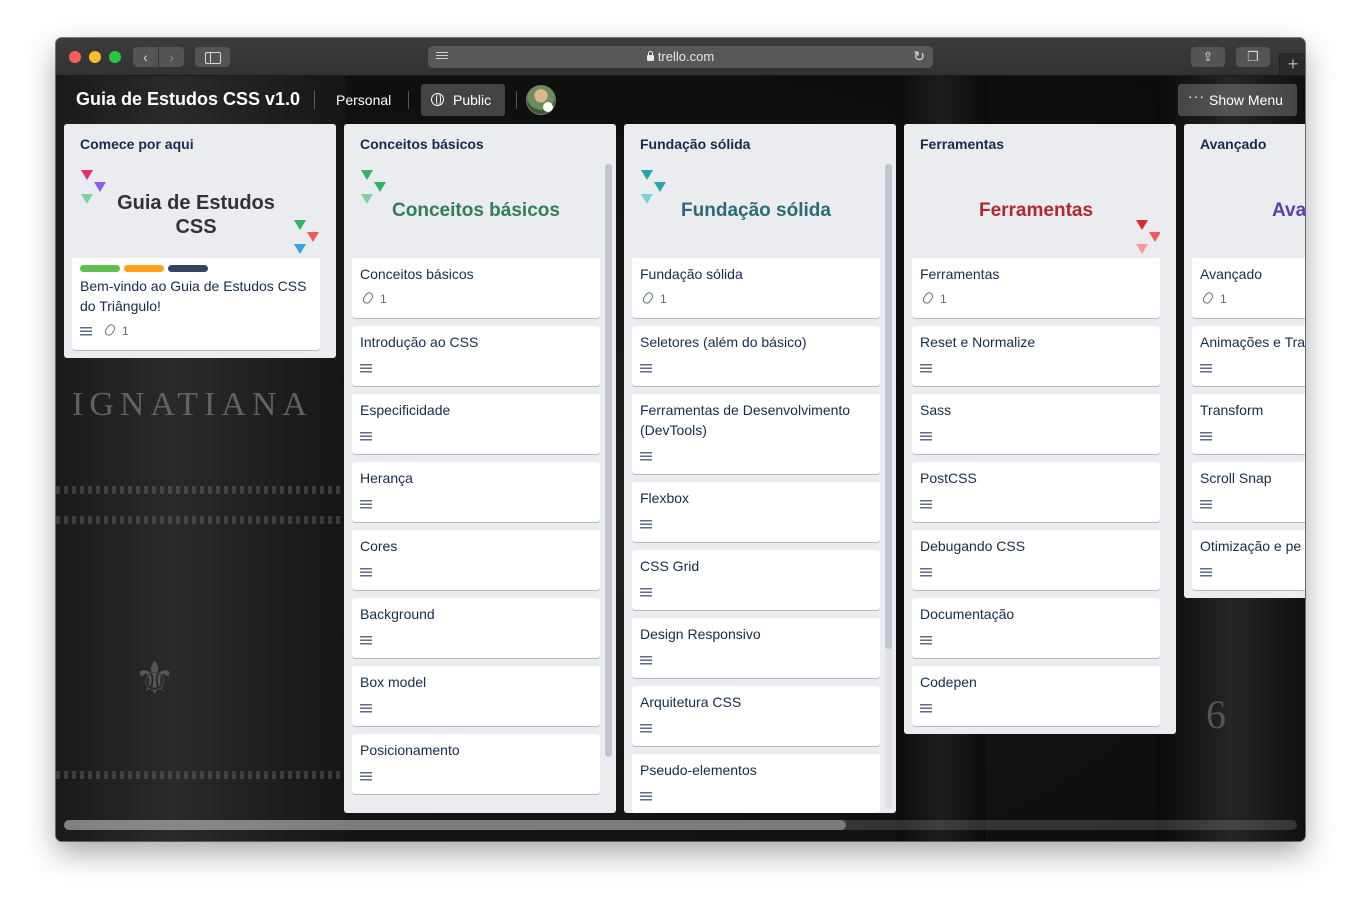  What do you see at coordinates (115, 57) in the screenshot?
I see `zoom-window-button` at bounding box center [115, 57].